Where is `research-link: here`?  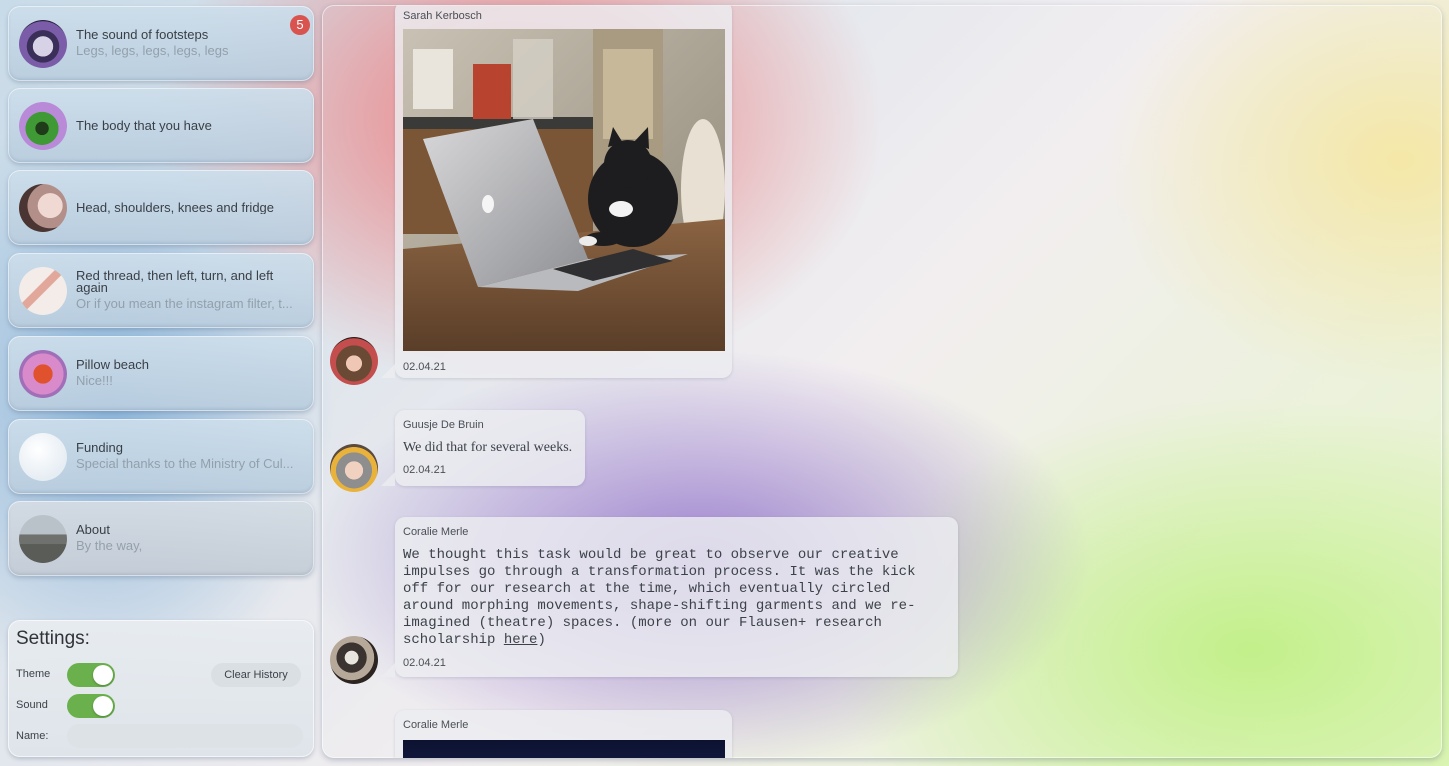
research-link: here is located at coordinates (521, 640).